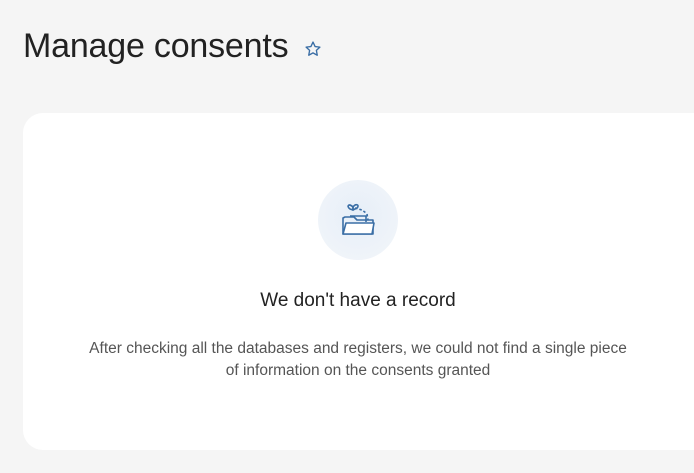 This screenshot has height=473, width=694. I want to click on page-header: Manage consents, so click(173, 46).